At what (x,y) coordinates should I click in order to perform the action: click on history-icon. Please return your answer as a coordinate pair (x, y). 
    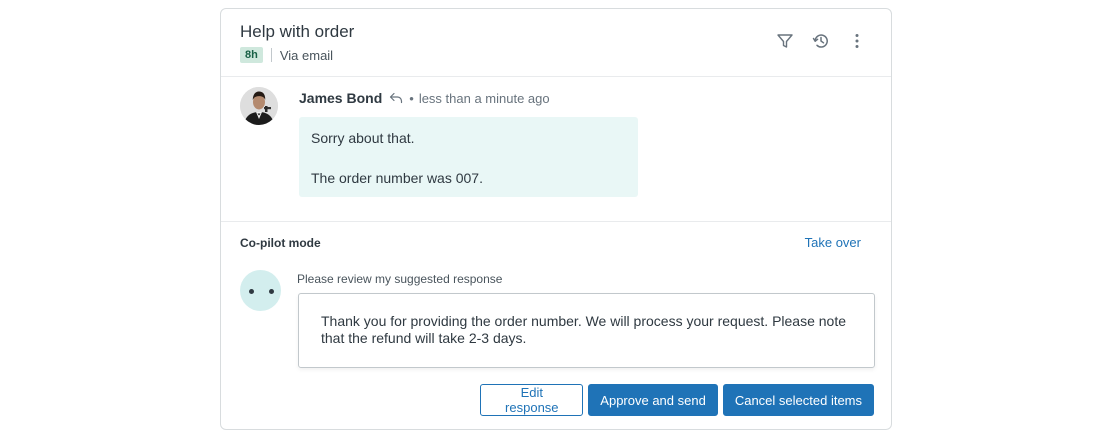
    Looking at the image, I should click on (821, 41).